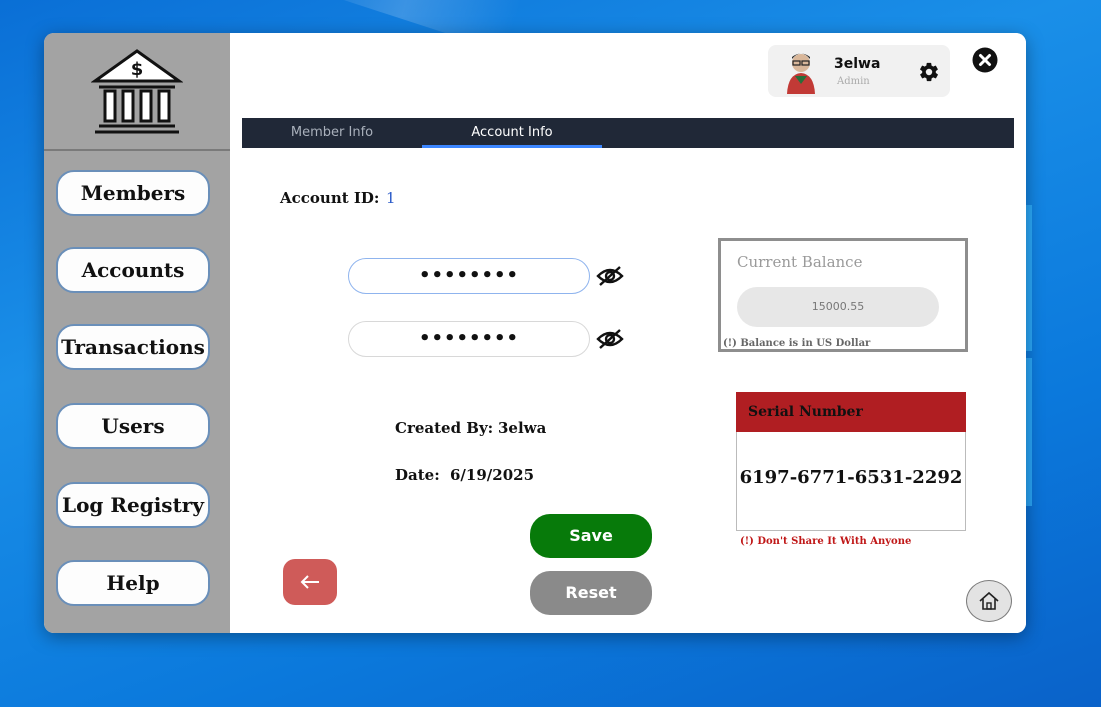 Image resolution: width=1101 pixels, height=707 pixels. I want to click on home-button, so click(989, 601).